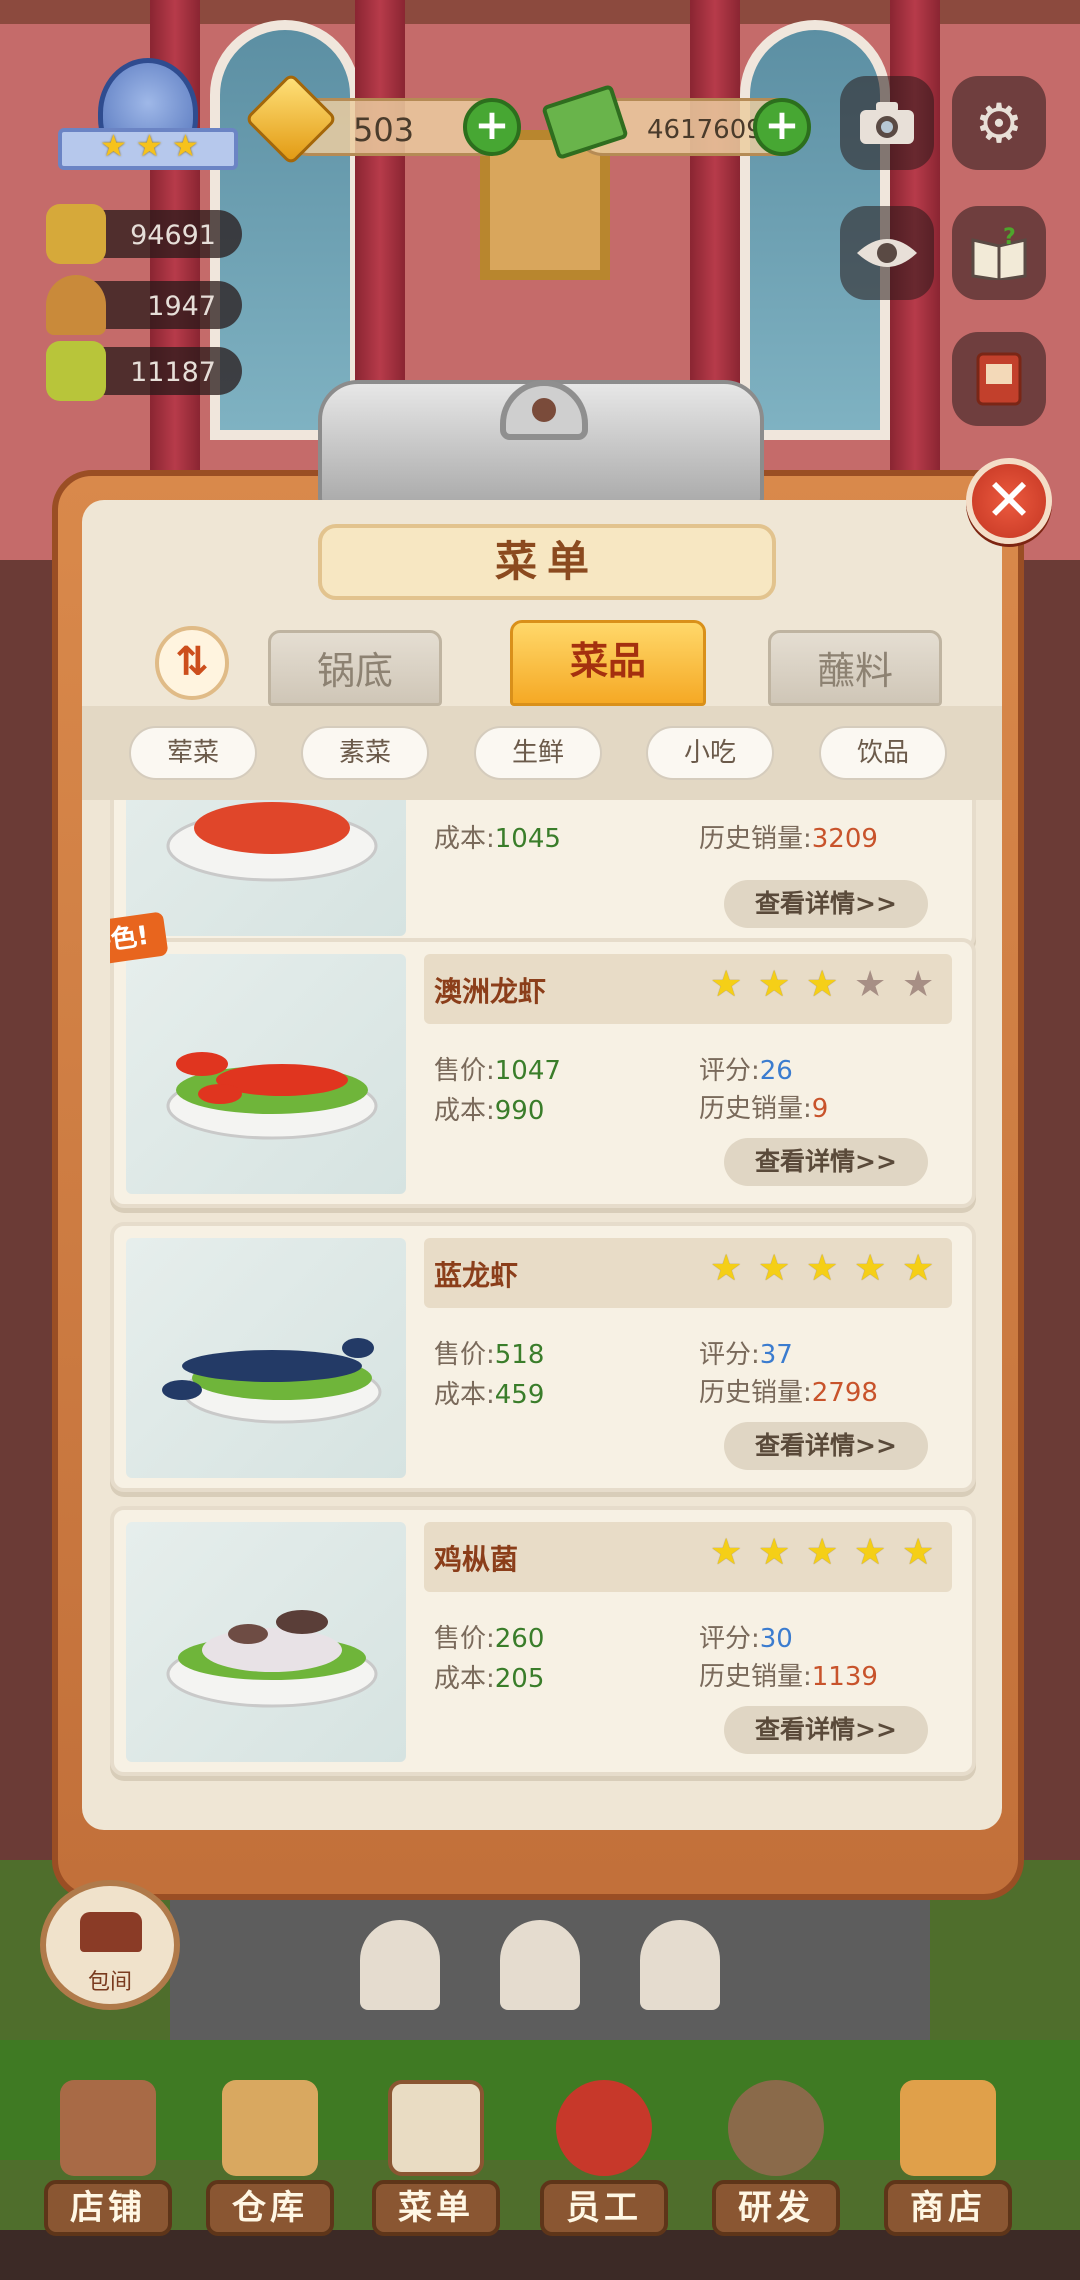 Image resolution: width=1080 pixels, height=2280 pixels. I want to click on tab-label: 蘸料, so click(854, 671).